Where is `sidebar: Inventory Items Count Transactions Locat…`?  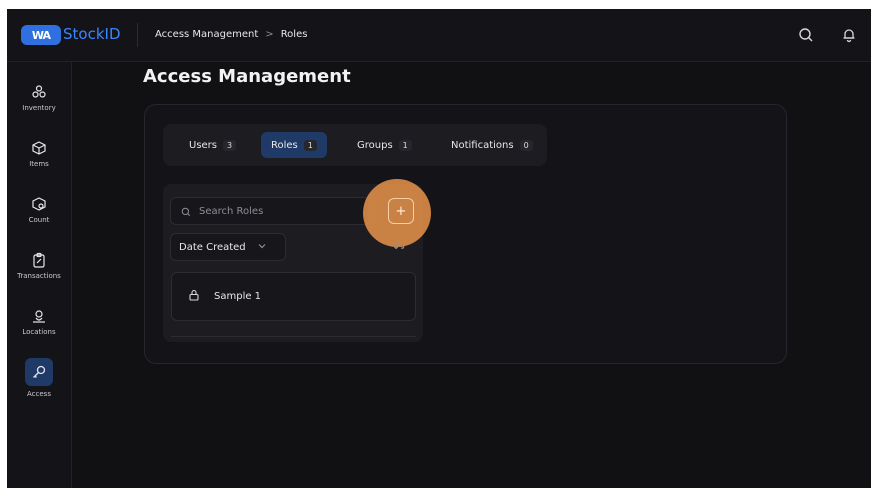
sidebar: Inventory Items Count Transactions Locat… is located at coordinates (39, 275).